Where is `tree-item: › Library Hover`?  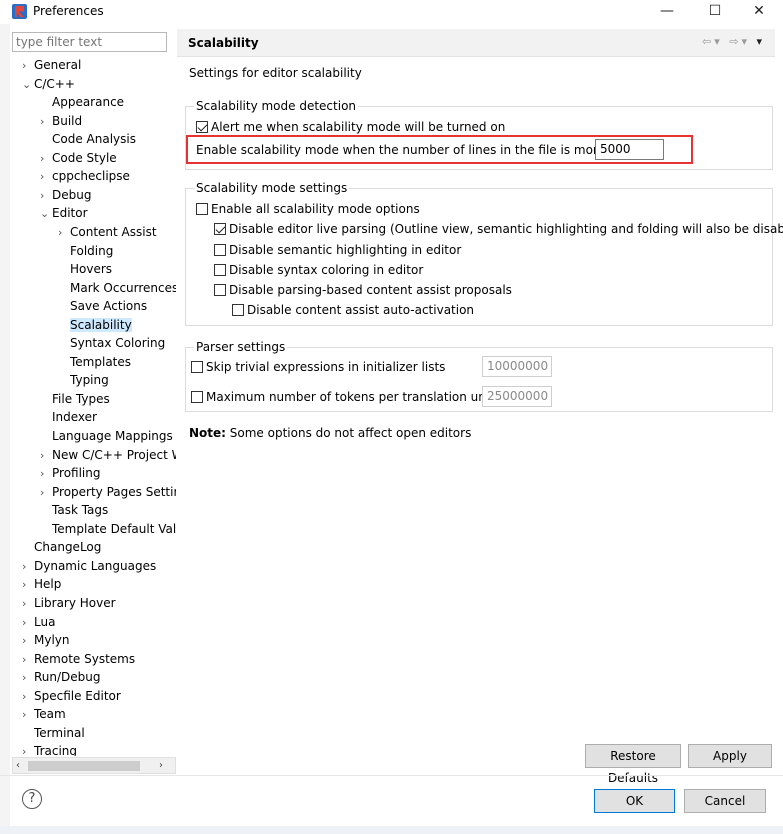
tree-item: › Library Hover is located at coordinates (69, 603).